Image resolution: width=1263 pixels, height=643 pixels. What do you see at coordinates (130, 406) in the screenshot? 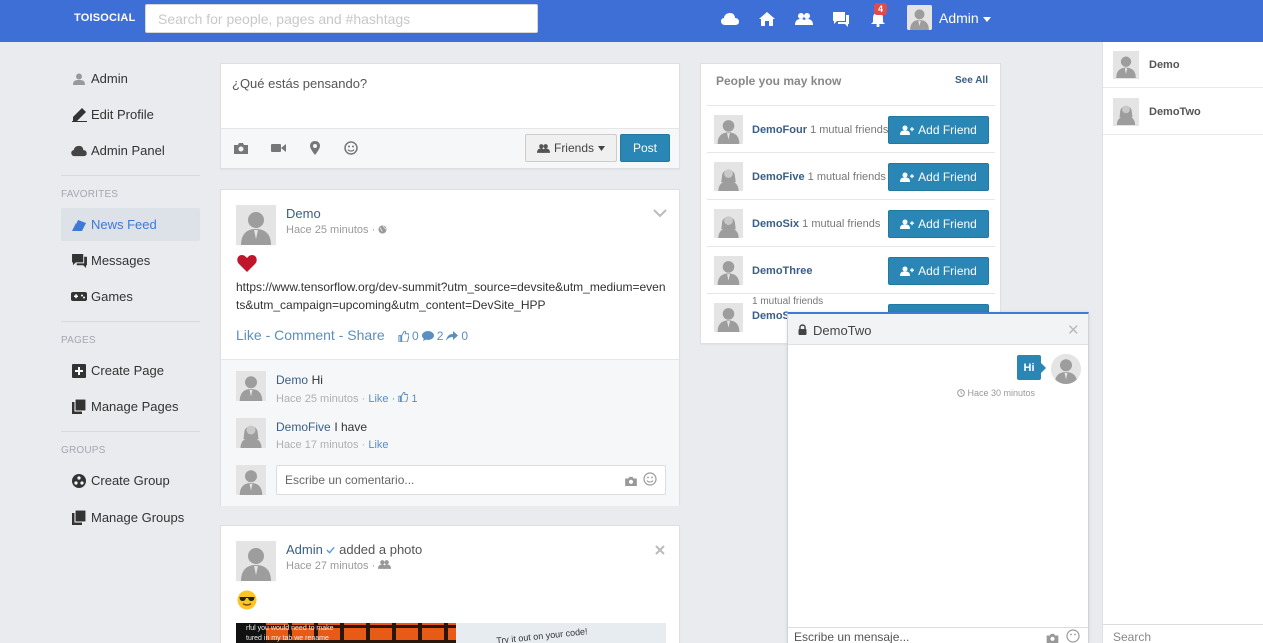
I see `sidebar-item-manage-pages: Manage Pages` at bounding box center [130, 406].